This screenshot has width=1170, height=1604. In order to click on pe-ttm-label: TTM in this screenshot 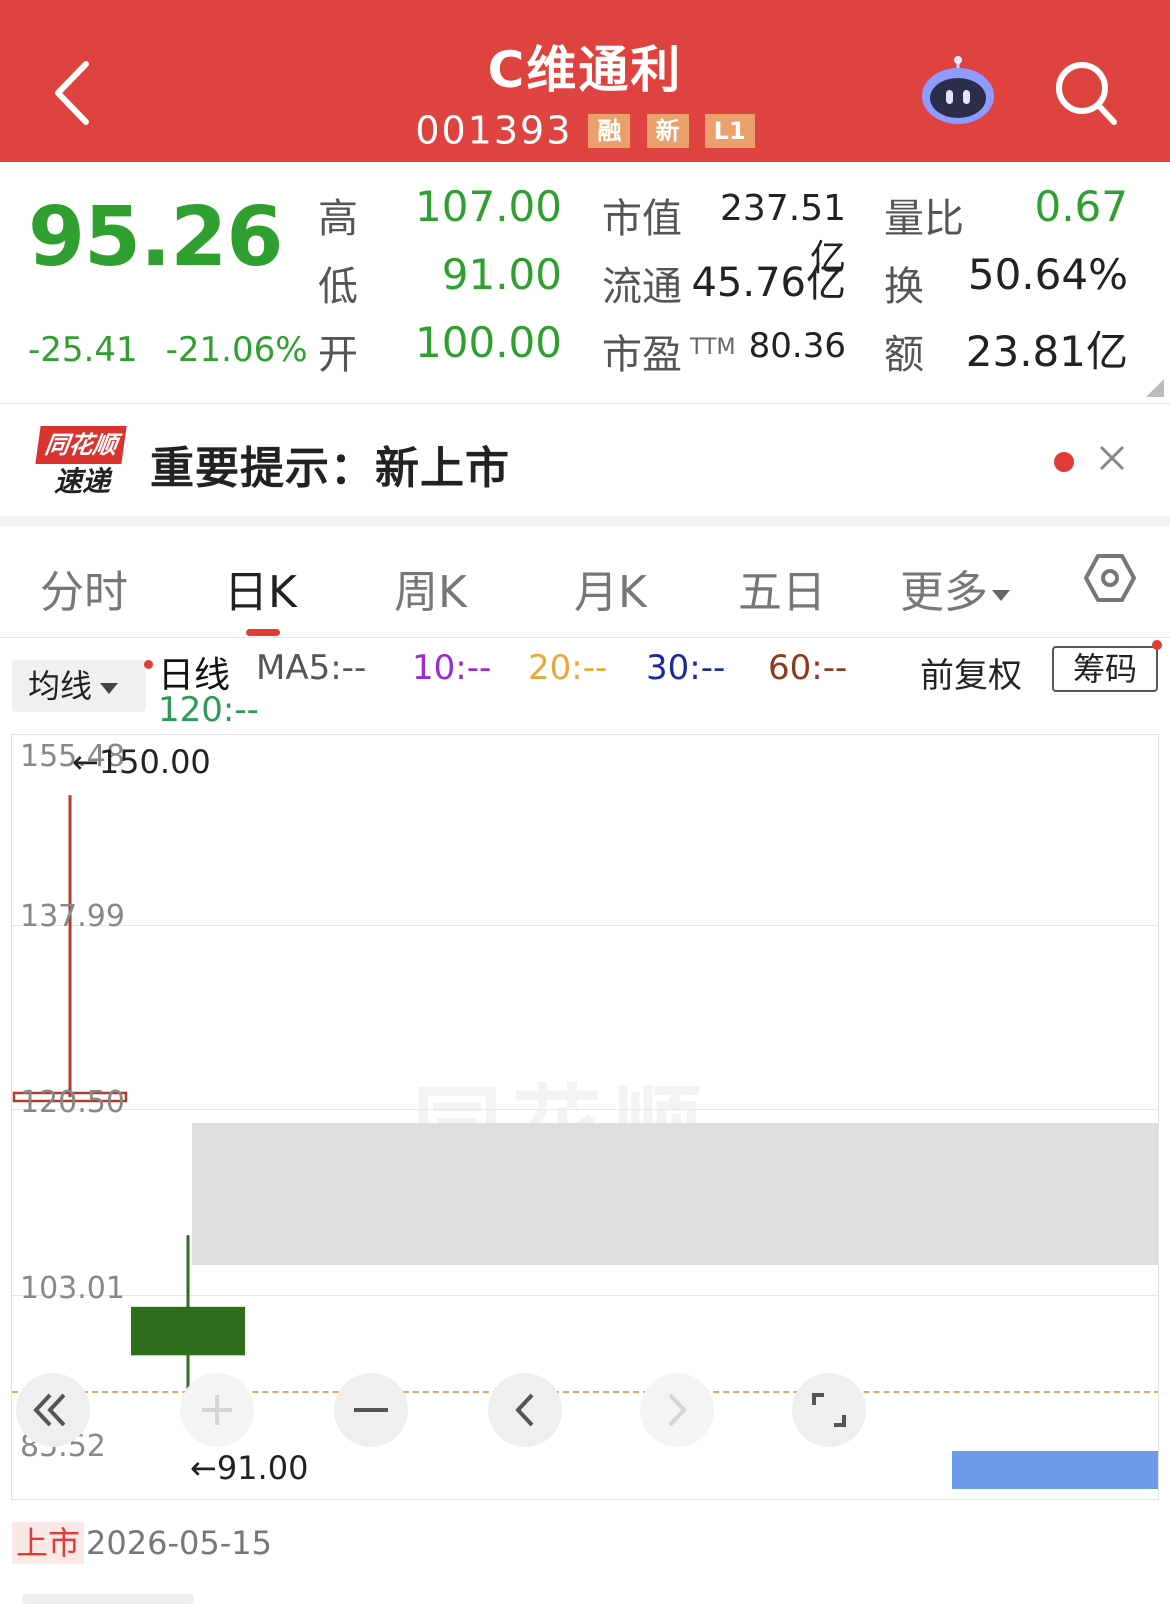, I will do `click(713, 347)`.